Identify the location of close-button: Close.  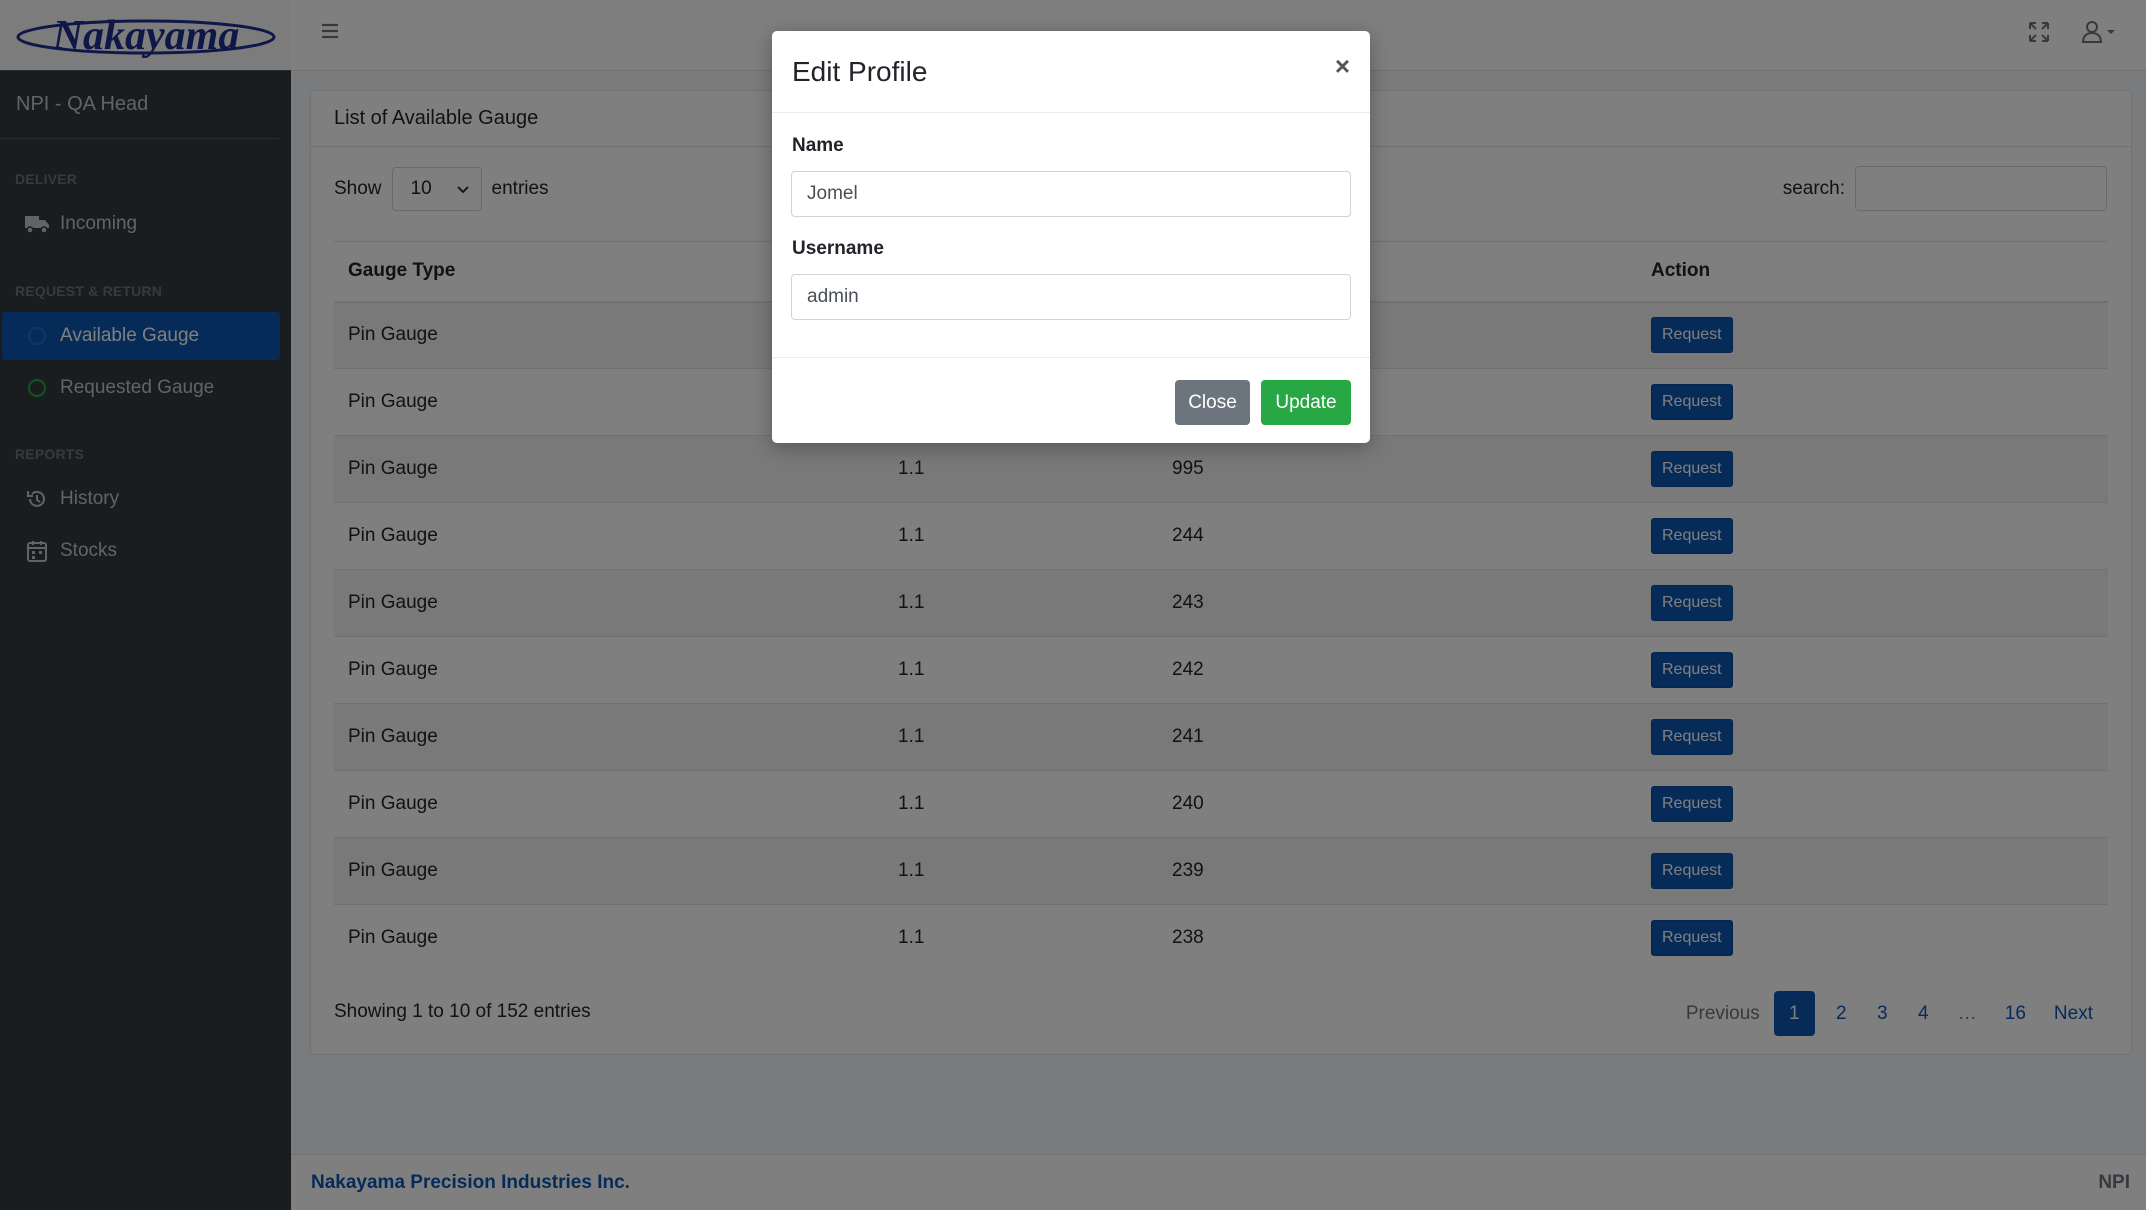
(1212, 402).